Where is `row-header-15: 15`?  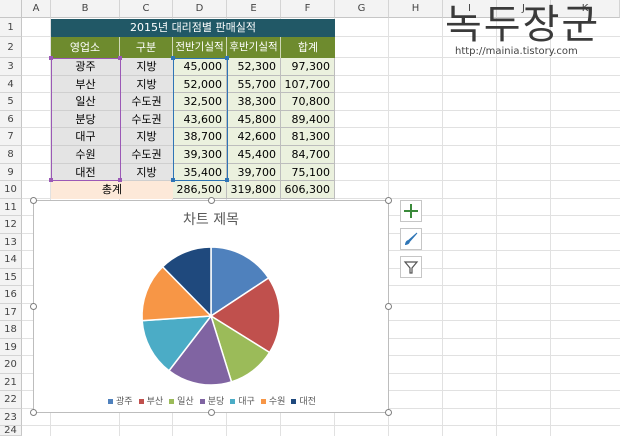 row-header-15: 15 is located at coordinates (11, 277).